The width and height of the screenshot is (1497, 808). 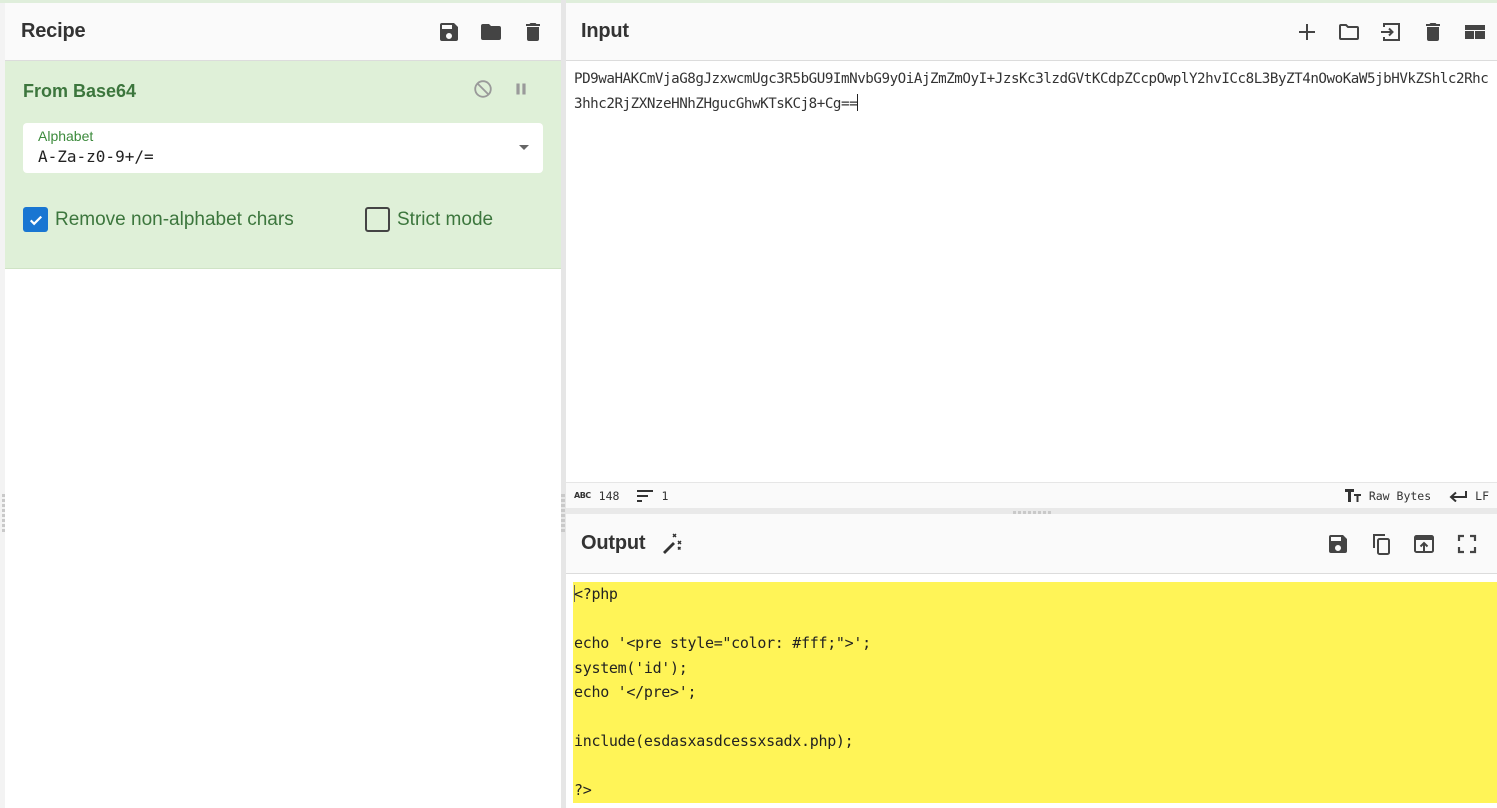 I want to click on layout-icon, so click(x=1475, y=31).